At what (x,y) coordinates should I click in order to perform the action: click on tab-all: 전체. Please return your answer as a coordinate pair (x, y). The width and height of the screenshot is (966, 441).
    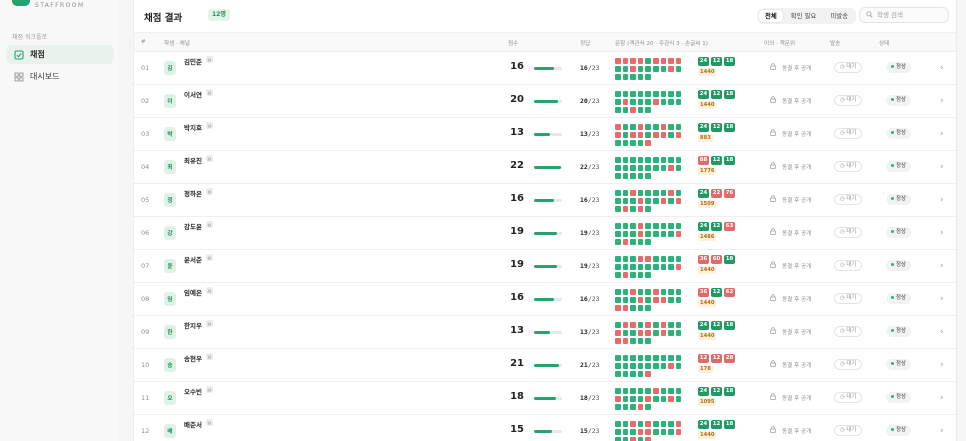
    Looking at the image, I should click on (771, 16).